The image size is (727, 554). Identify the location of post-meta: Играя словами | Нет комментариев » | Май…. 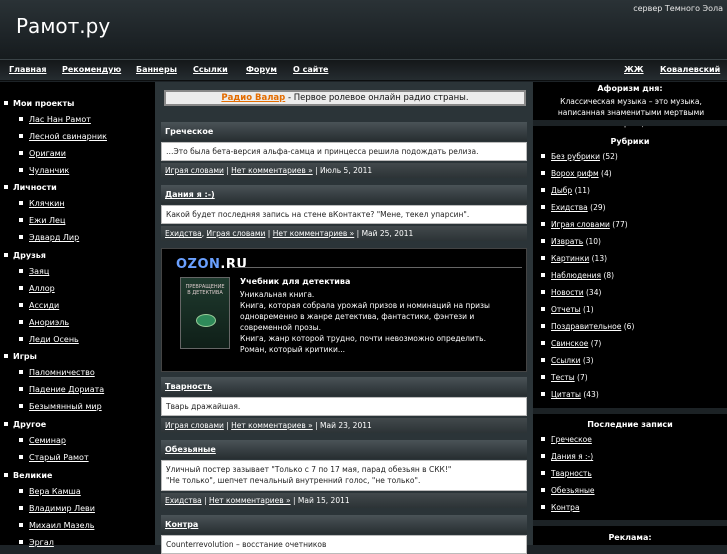
(344, 425).